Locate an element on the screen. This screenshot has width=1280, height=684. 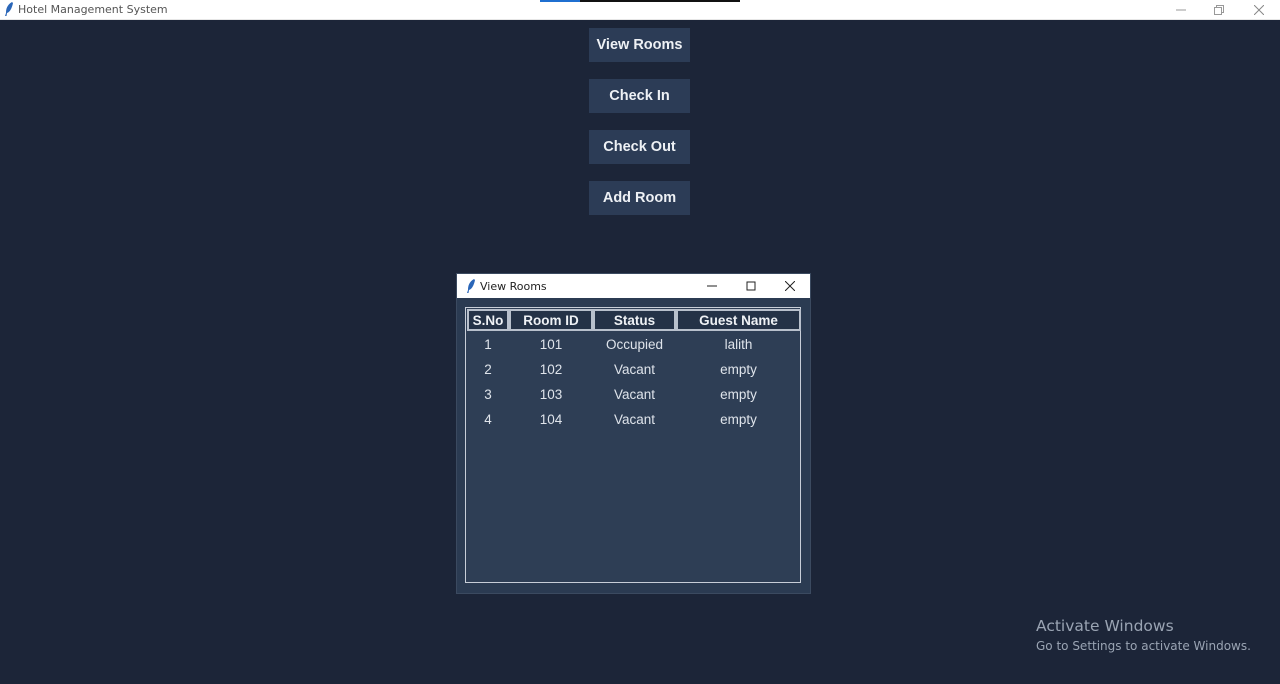
column-header-status: Status is located at coordinates (634, 320).